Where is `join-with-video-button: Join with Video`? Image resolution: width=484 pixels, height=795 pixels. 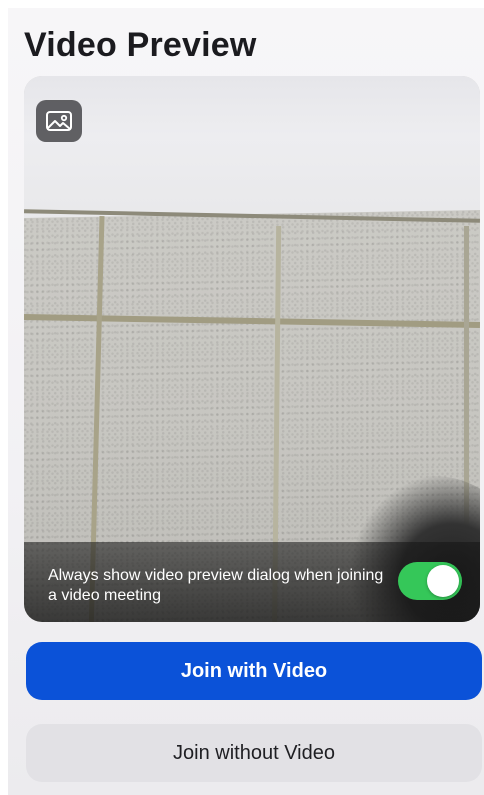
join-with-video-button: Join with Video is located at coordinates (254, 671).